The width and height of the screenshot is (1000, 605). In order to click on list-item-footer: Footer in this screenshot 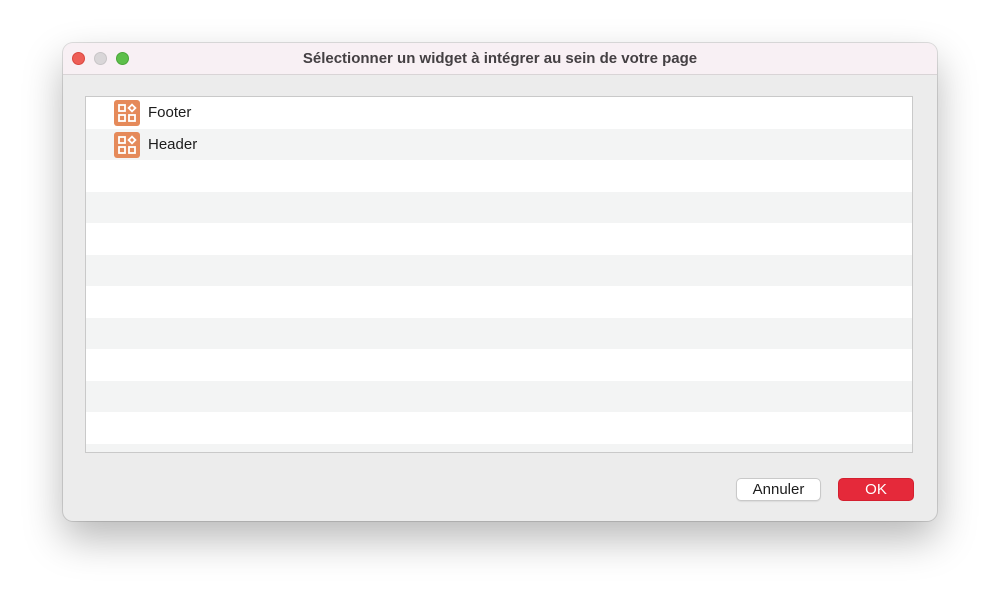, I will do `click(499, 113)`.